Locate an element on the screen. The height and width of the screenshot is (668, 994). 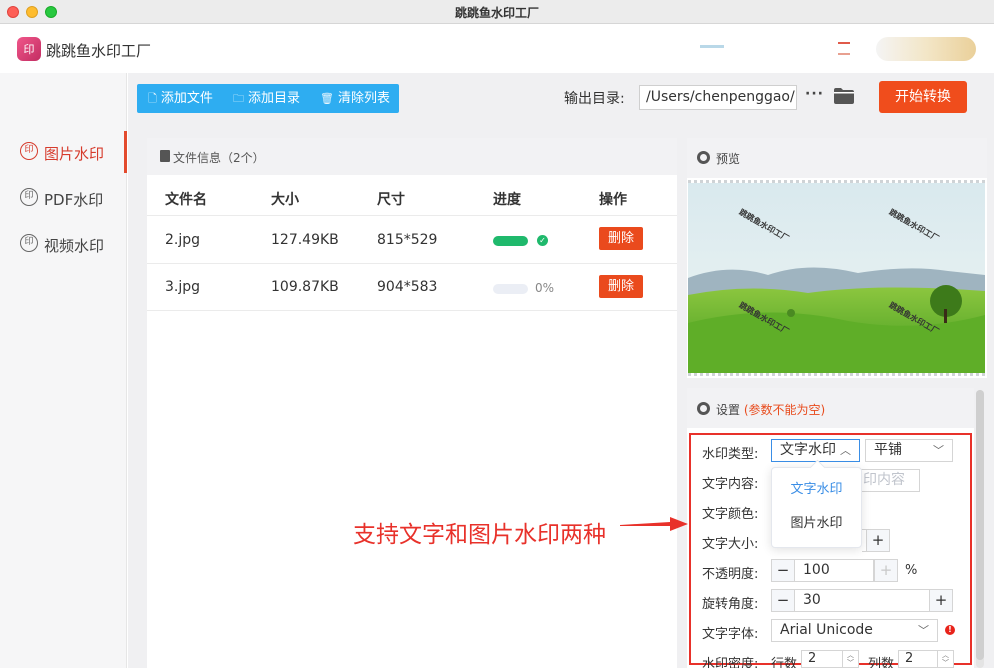
preview-title: 预览 is located at coordinates (728, 159).